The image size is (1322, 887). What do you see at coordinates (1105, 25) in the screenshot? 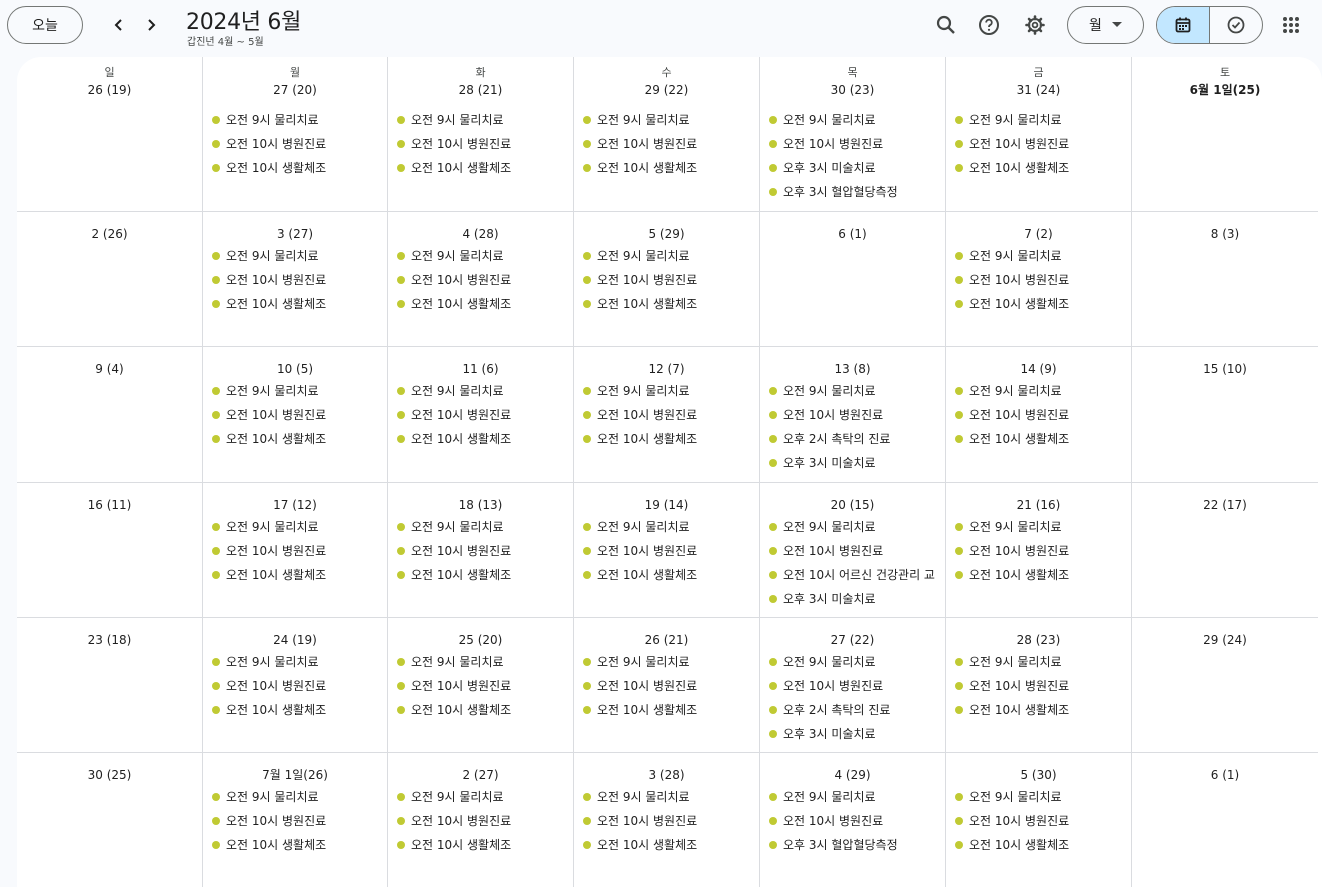
I see `view-selector: 월` at bounding box center [1105, 25].